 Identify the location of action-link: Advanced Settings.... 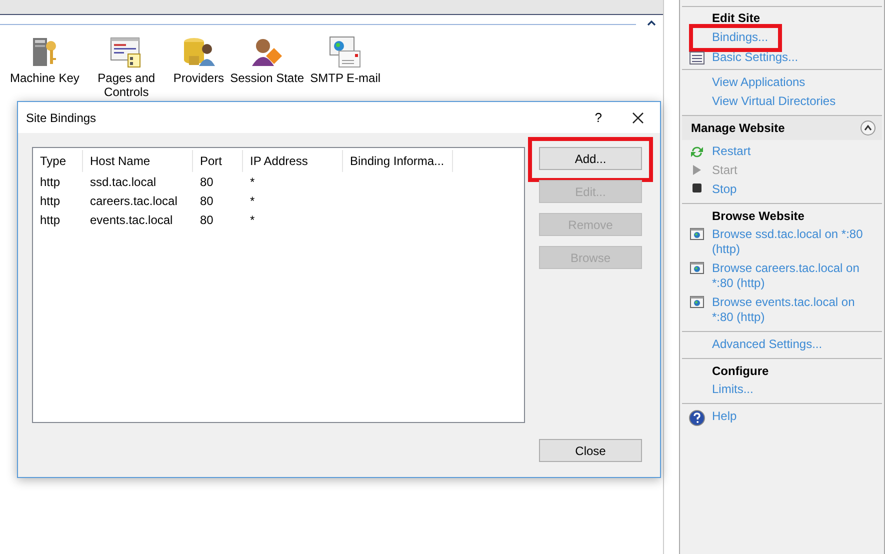
(795, 344).